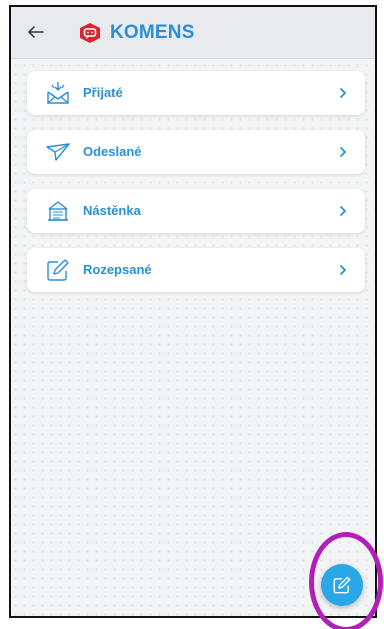 The height and width of the screenshot is (629, 384). Describe the element at coordinates (196, 211) in the screenshot. I see `menu-item-nastenka: Nástěnka` at that location.